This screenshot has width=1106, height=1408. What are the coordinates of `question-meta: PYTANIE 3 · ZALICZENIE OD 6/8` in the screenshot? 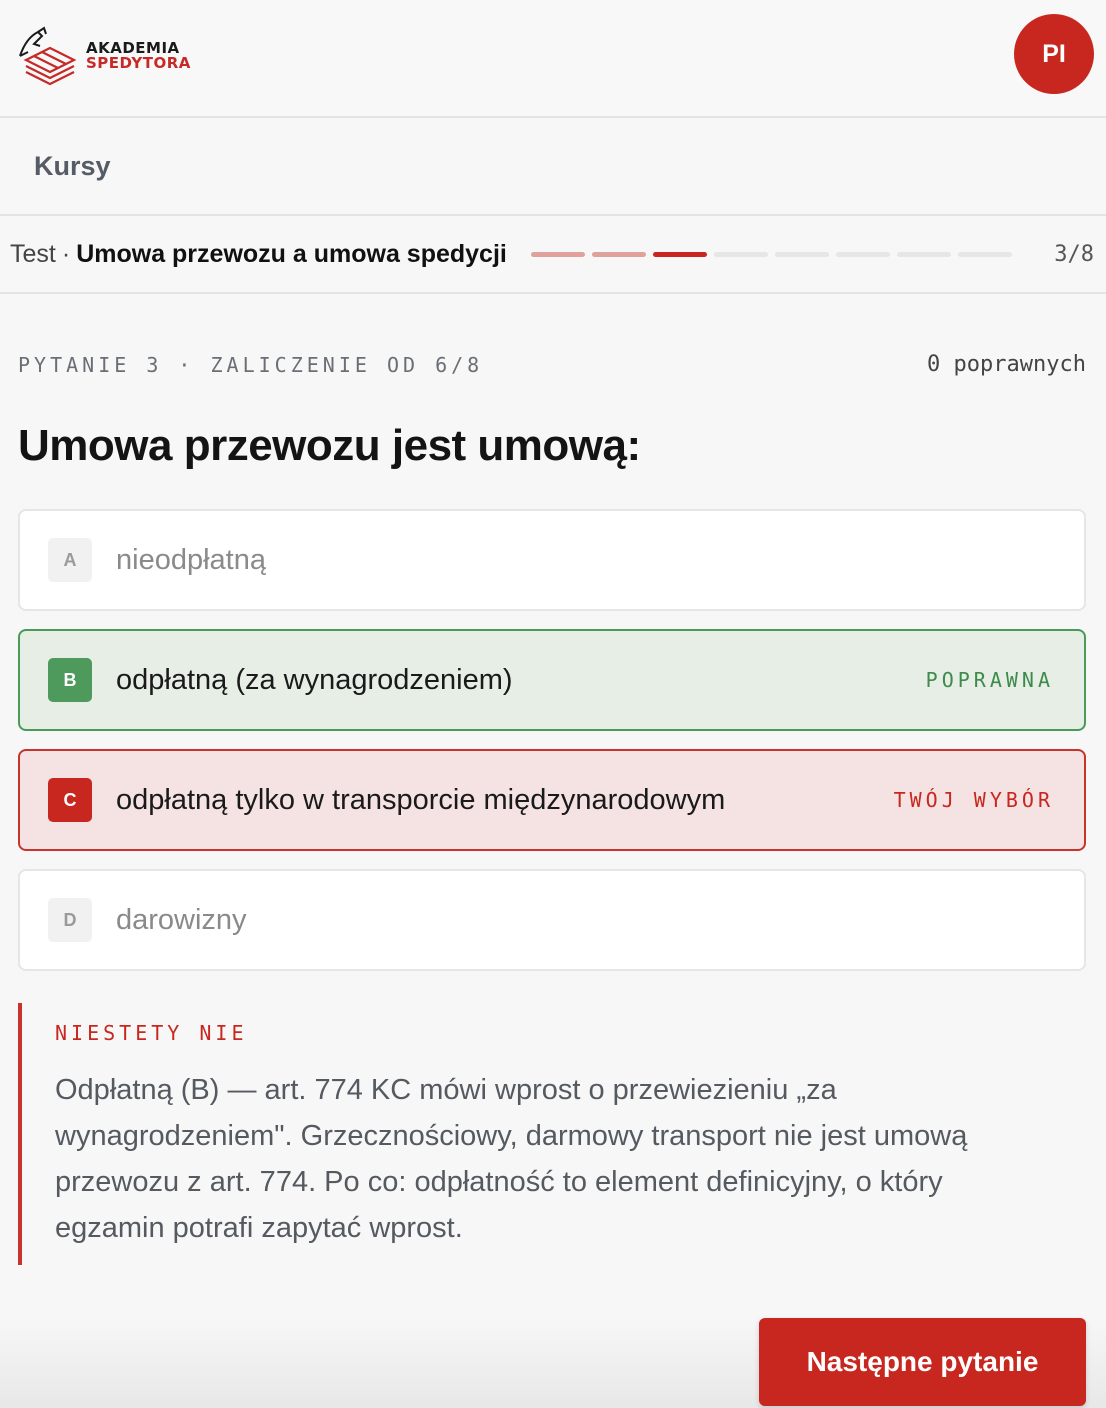 It's located at (251, 364).